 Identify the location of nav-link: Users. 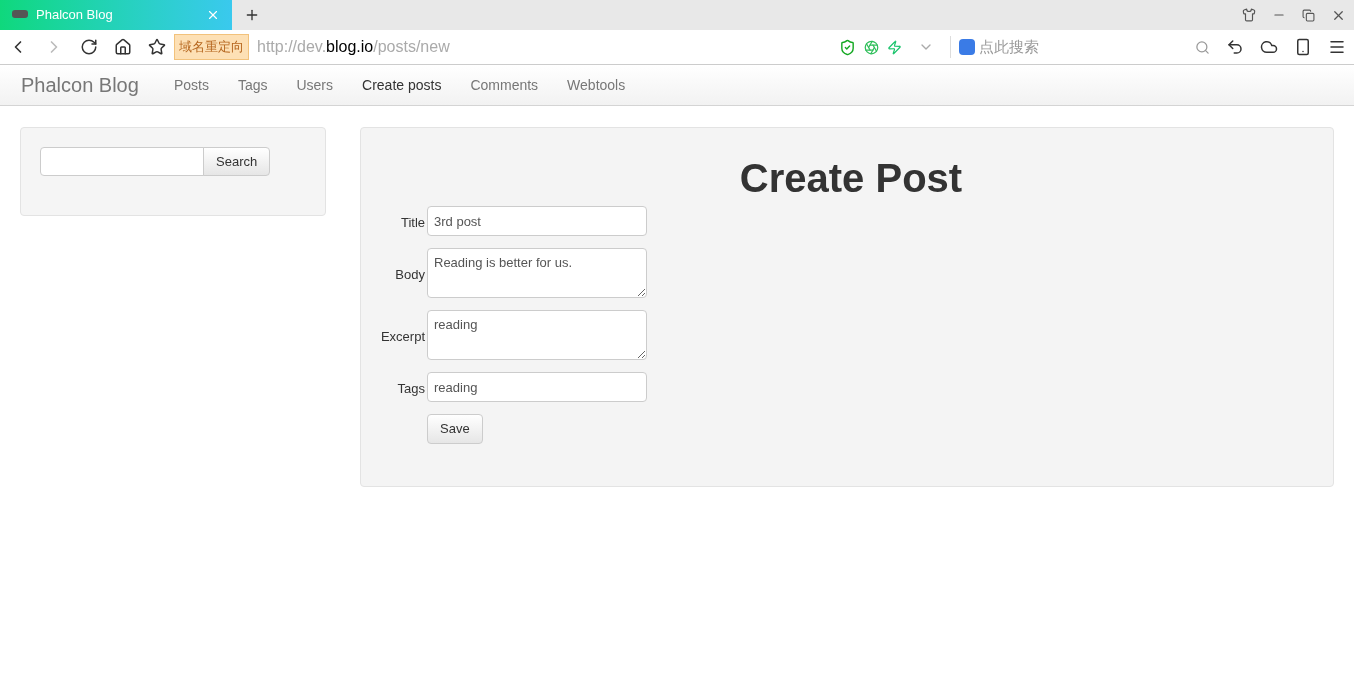
(315, 85).